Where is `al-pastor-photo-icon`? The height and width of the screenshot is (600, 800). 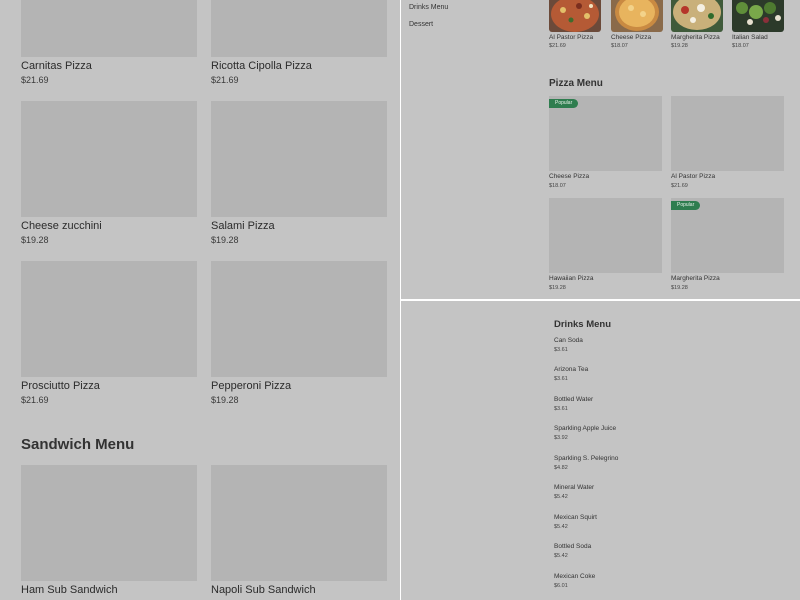
al-pastor-photo-icon is located at coordinates (575, 16).